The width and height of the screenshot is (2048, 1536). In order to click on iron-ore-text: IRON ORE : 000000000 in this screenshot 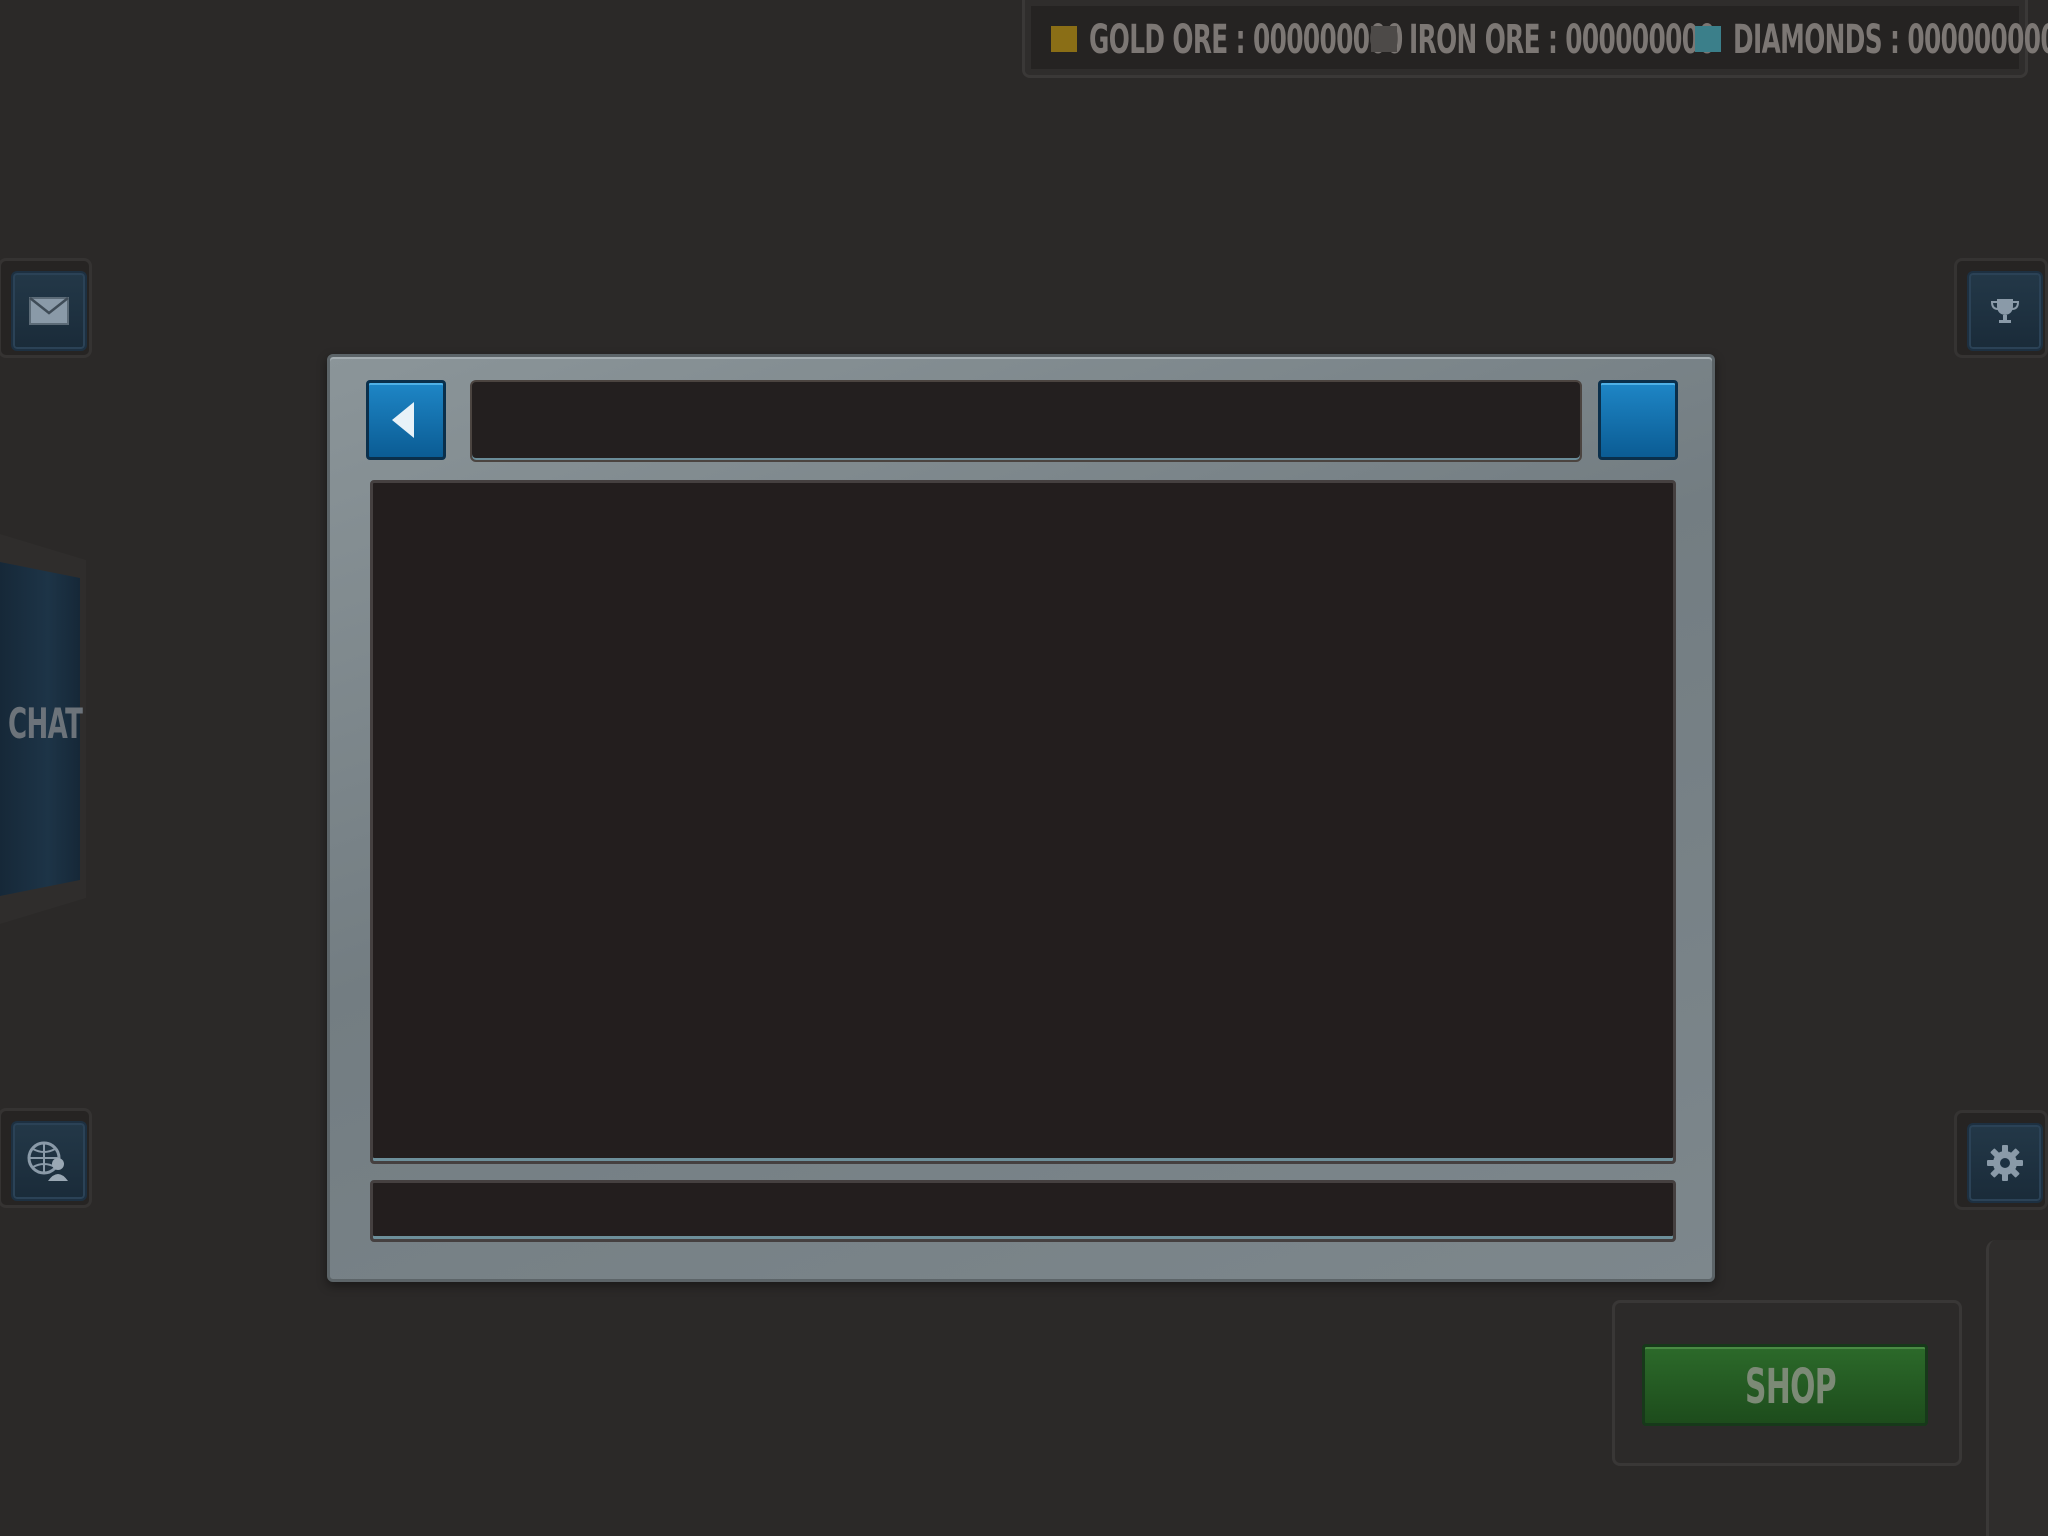, I will do `click(1562, 40)`.